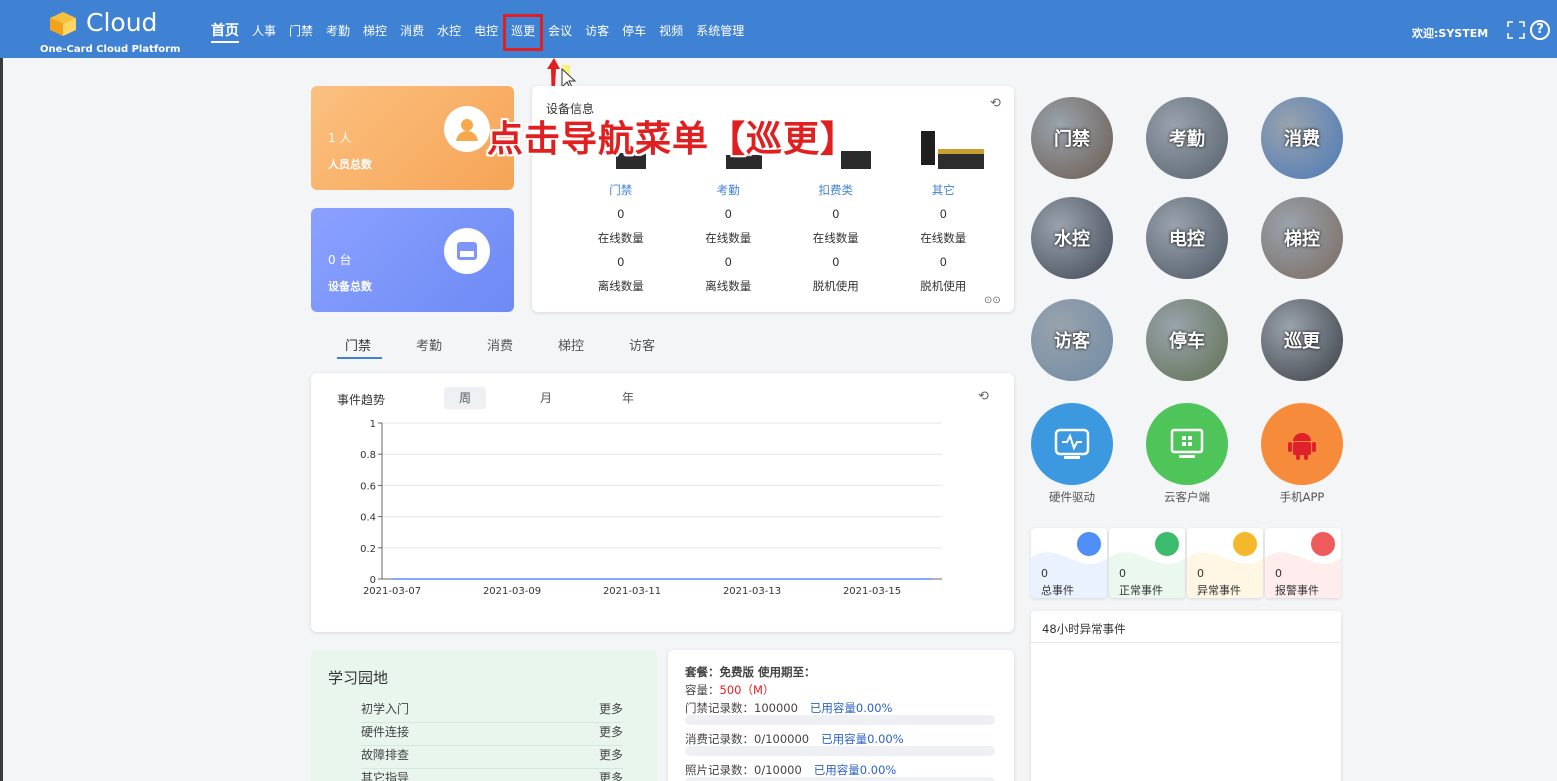 The height and width of the screenshot is (781, 1557). I want to click on capacity-value: 500（M）, so click(747, 690).